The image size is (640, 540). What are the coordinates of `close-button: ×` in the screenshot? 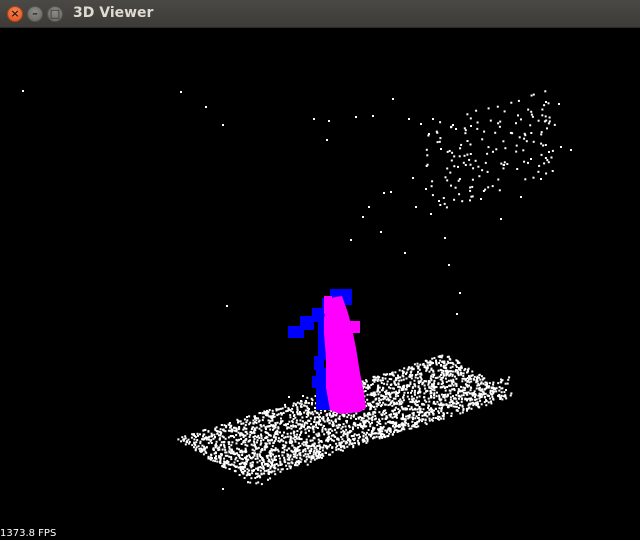 It's located at (15, 14).